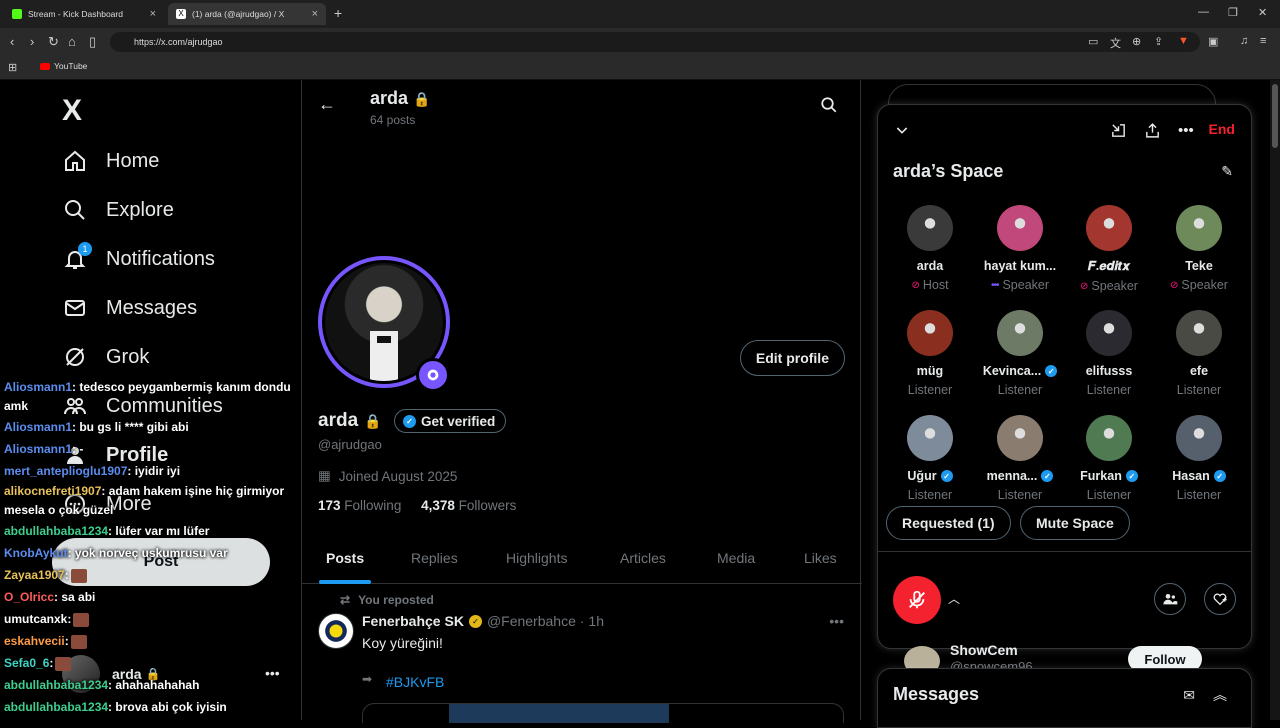 This screenshot has height=728, width=1280. I want to click on new-tab-plus-icon: +, so click(338, 13).